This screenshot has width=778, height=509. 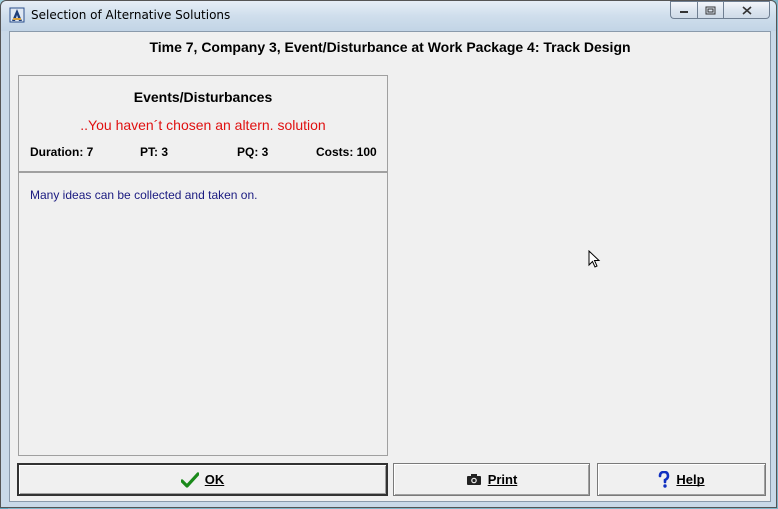 What do you see at coordinates (253, 152) in the screenshot?
I see `pq-value: PQ: 3` at bounding box center [253, 152].